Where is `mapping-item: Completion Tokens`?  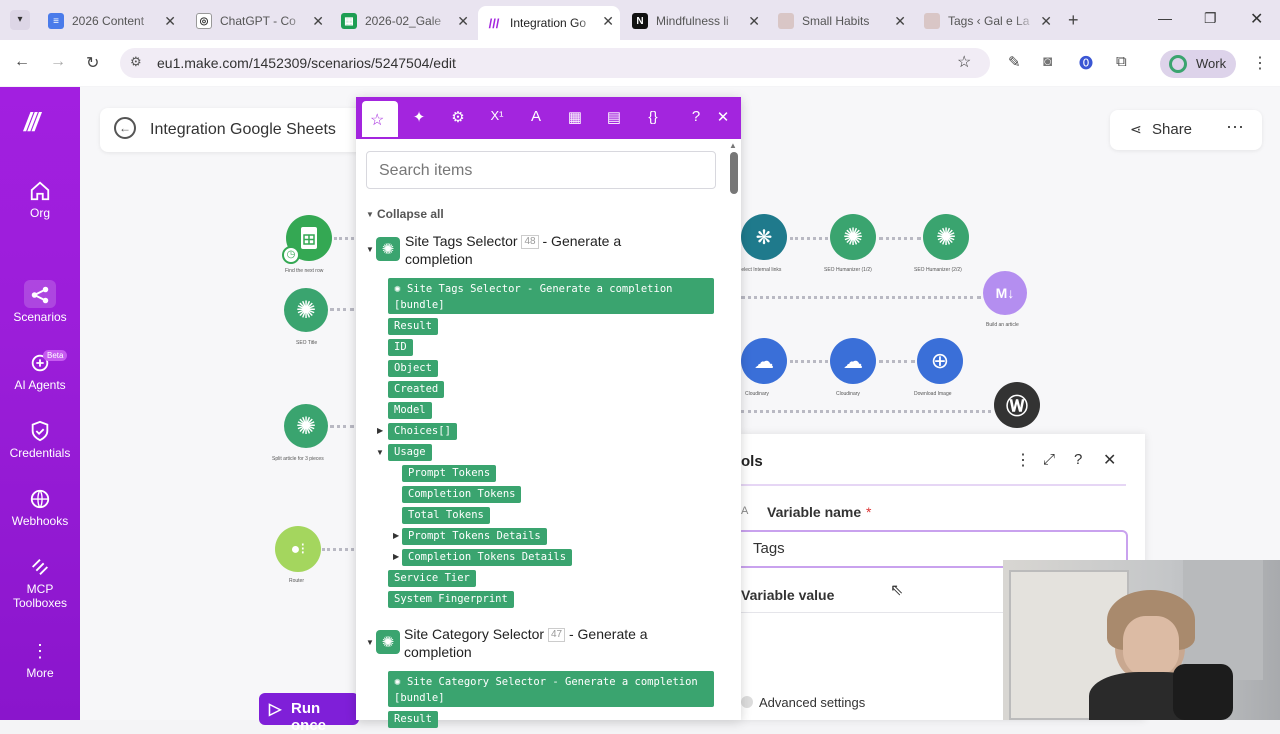 mapping-item: Completion Tokens is located at coordinates (462, 494).